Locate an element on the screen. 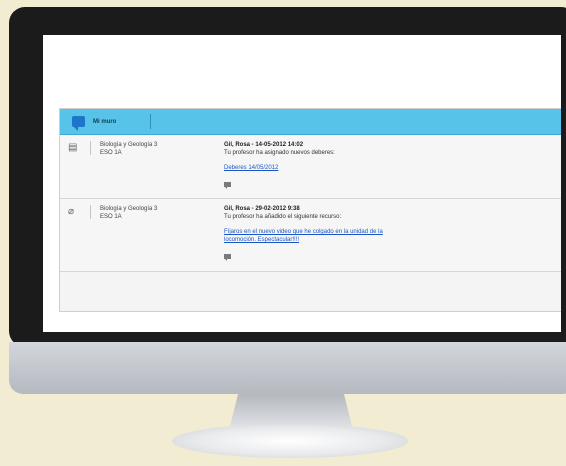 The image size is (566, 466). book-icon: ▤ is located at coordinates (73, 147).